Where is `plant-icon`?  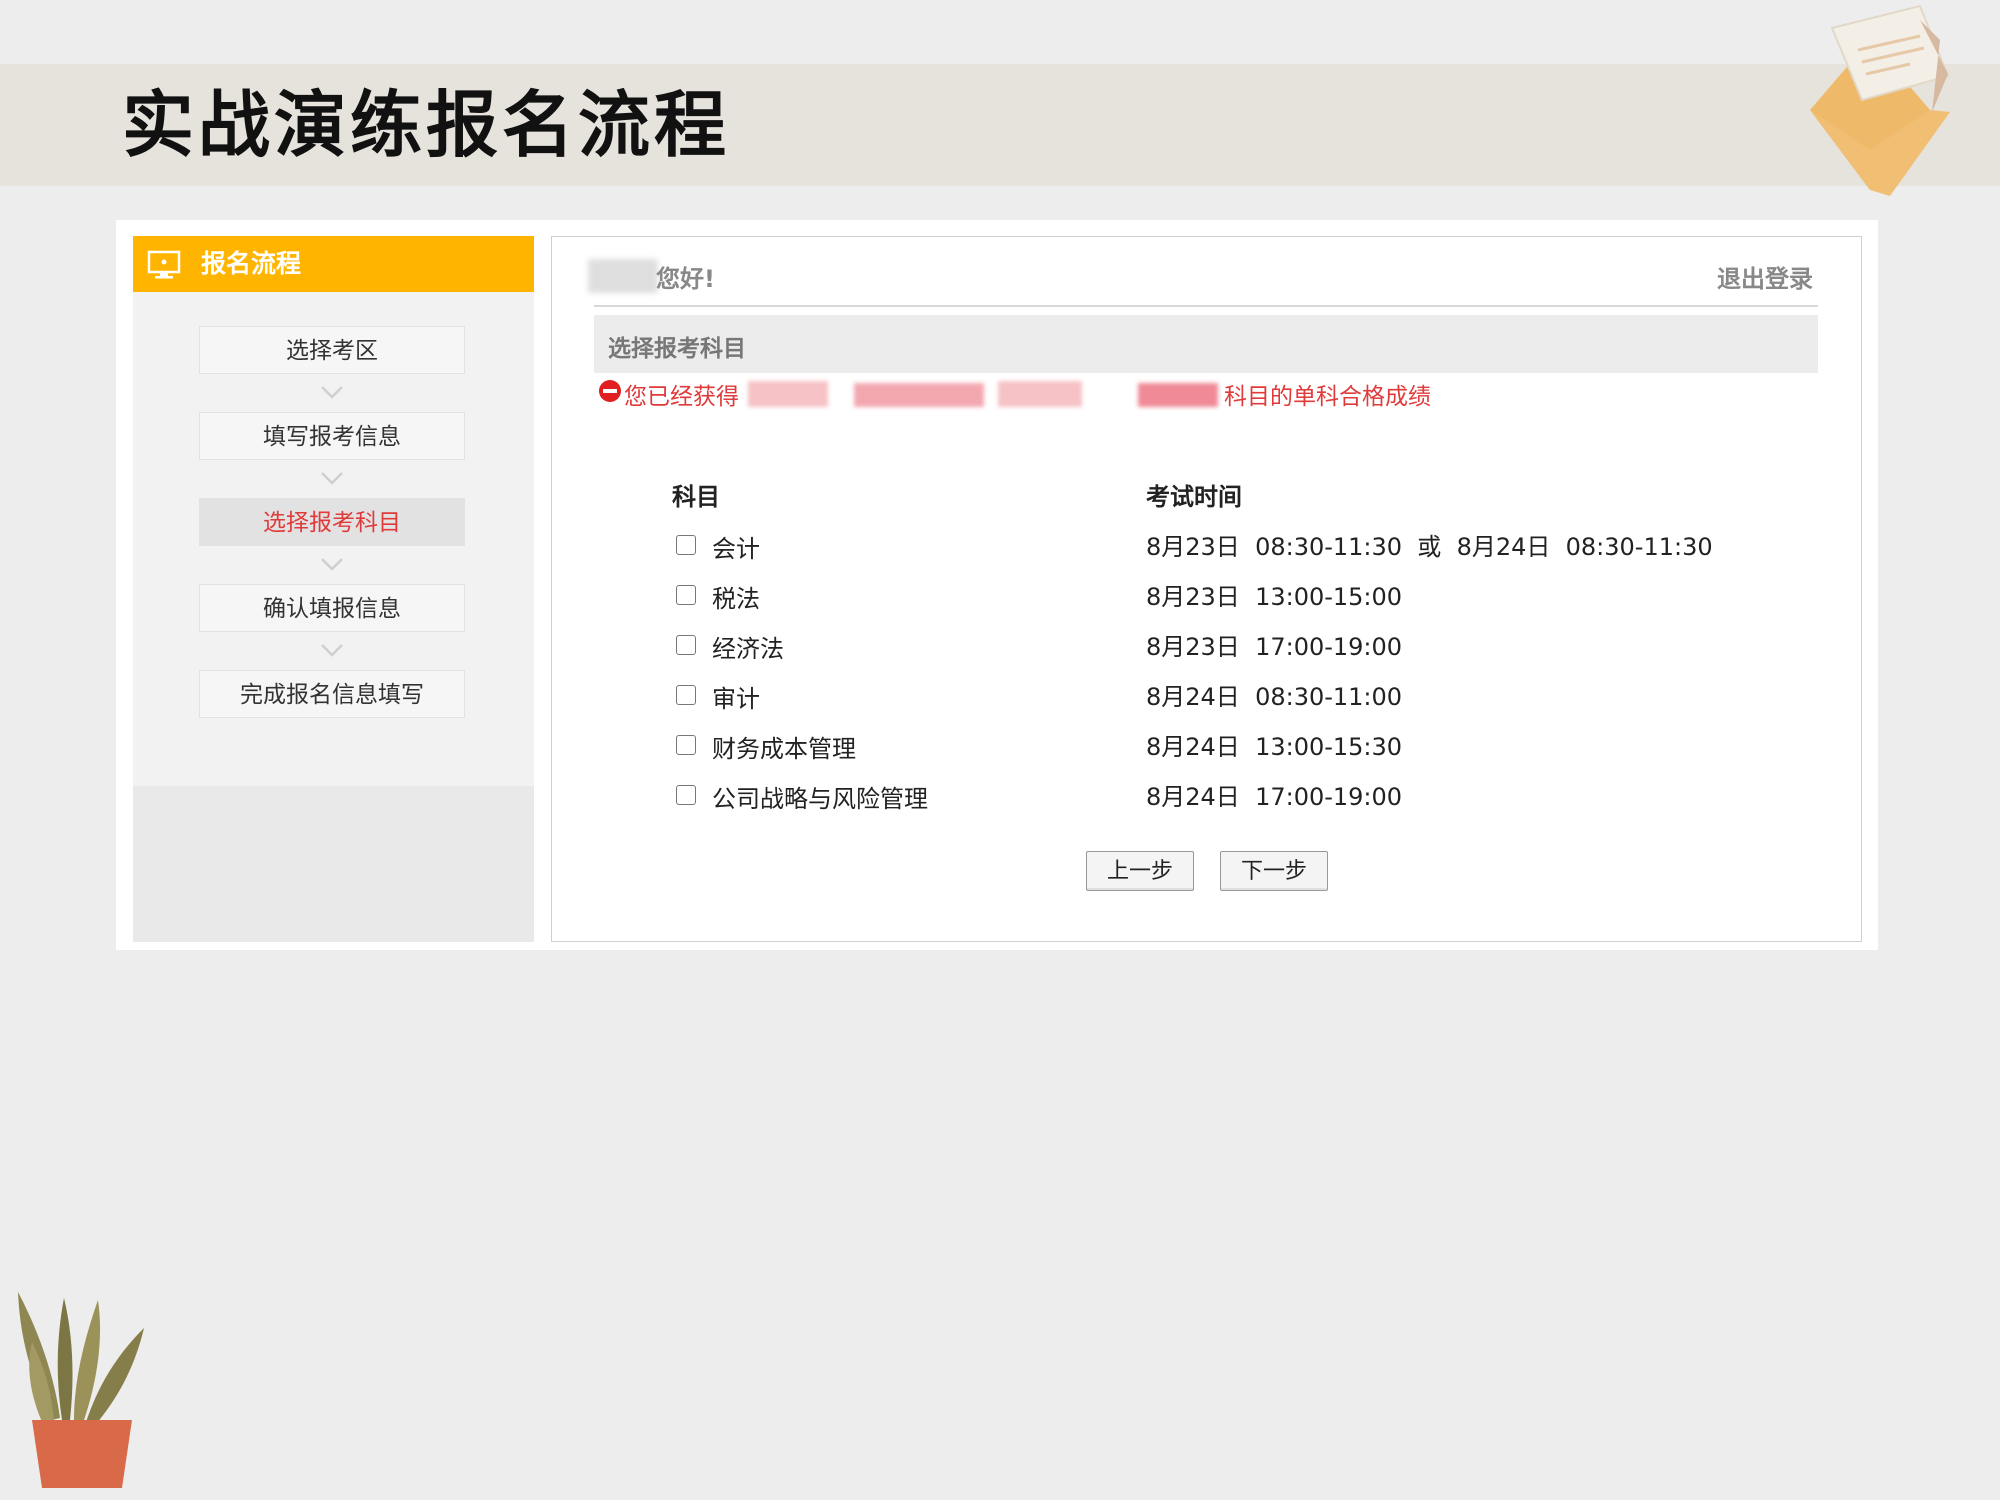 plant-icon is located at coordinates (81, 1390).